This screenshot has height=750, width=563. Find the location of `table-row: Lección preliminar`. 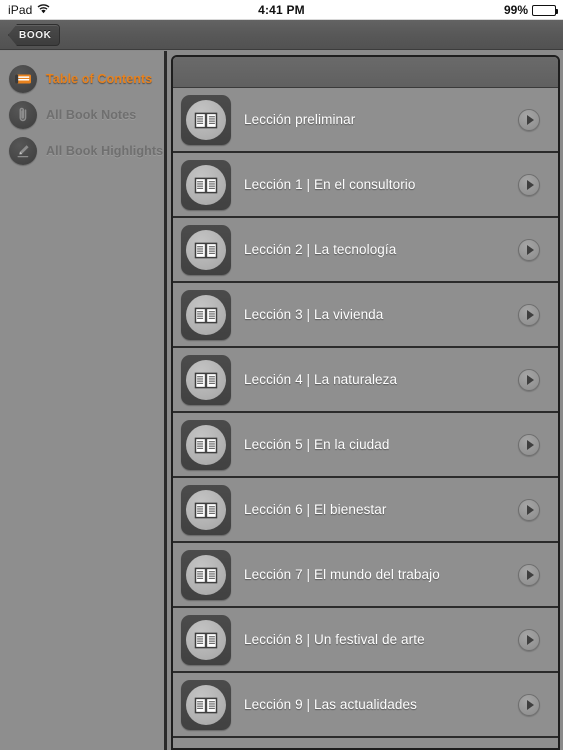

table-row: Lección preliminar is located at coordinates (365, 120).